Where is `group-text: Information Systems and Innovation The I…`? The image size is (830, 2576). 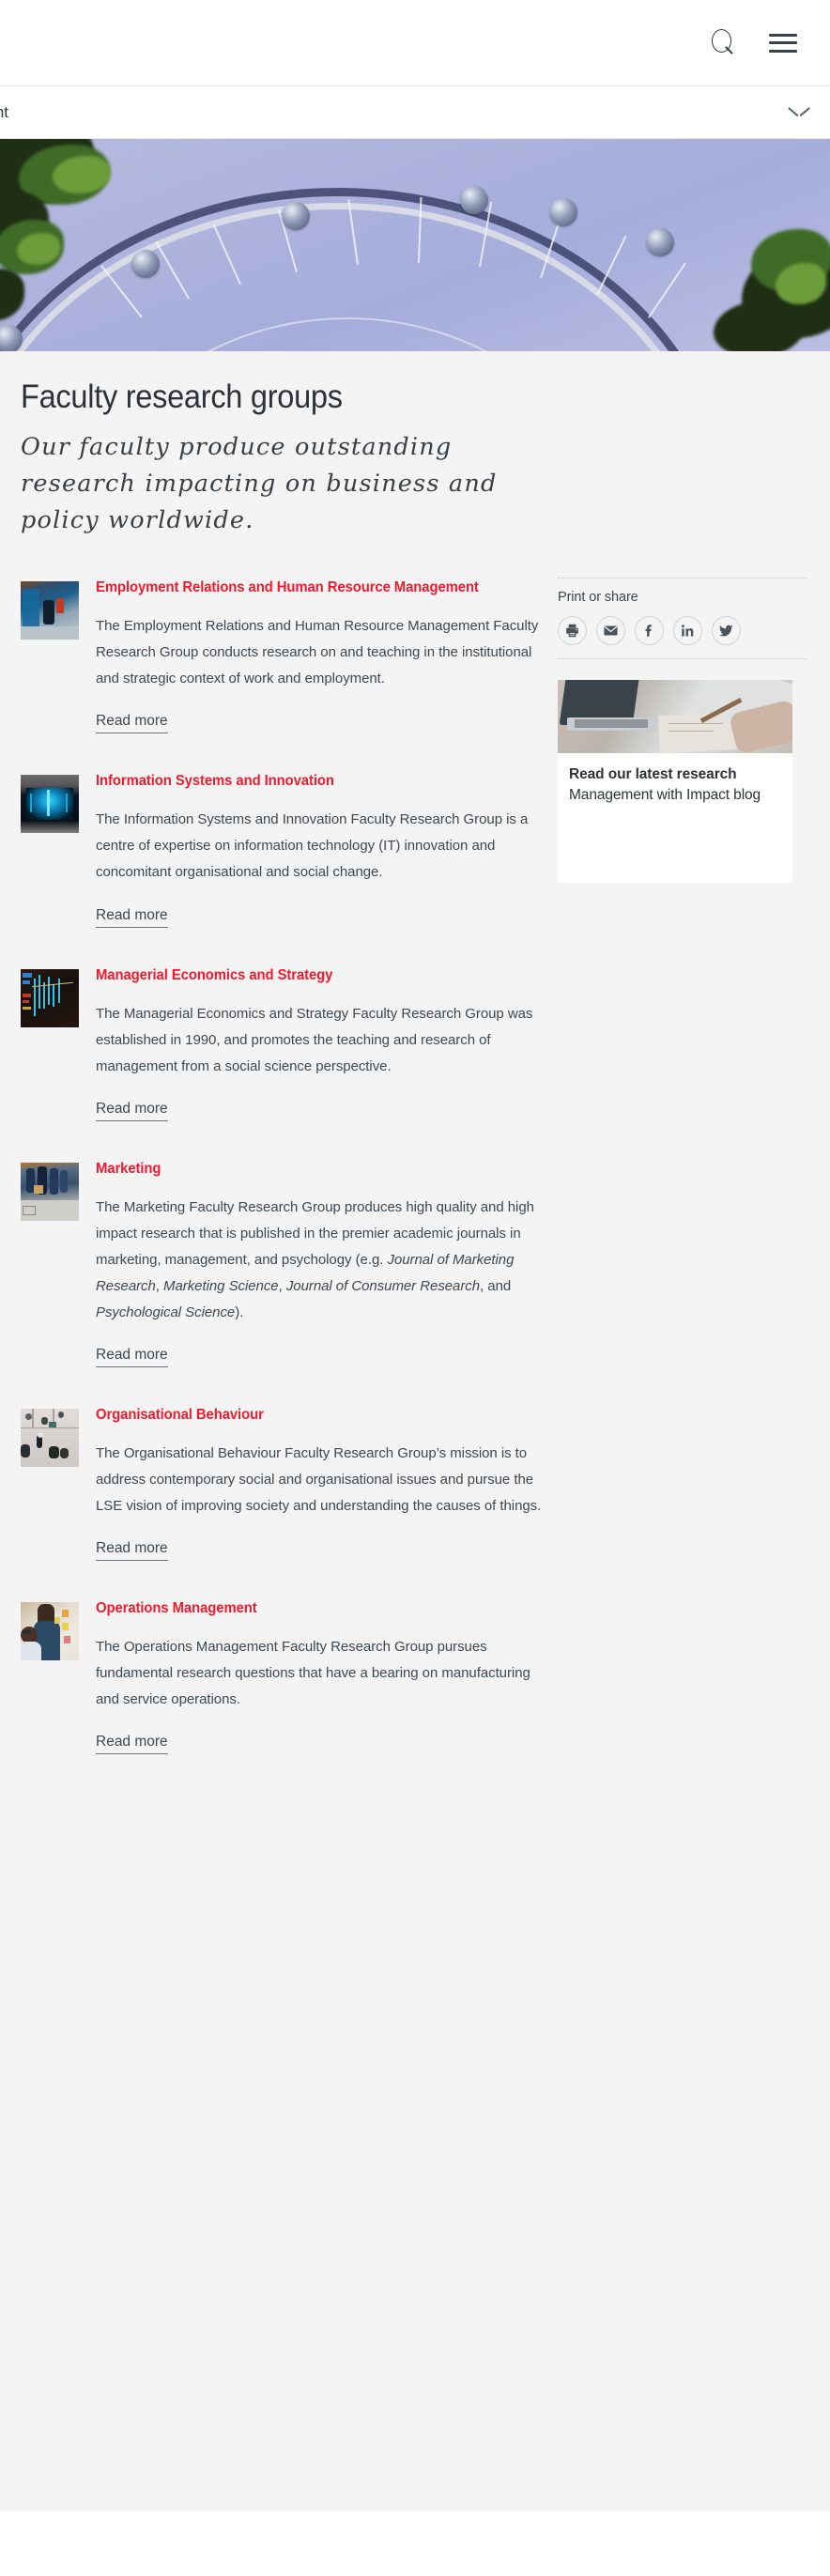 group-text: Information Systems and Innovation The I… is located at coordinates (323, 863).